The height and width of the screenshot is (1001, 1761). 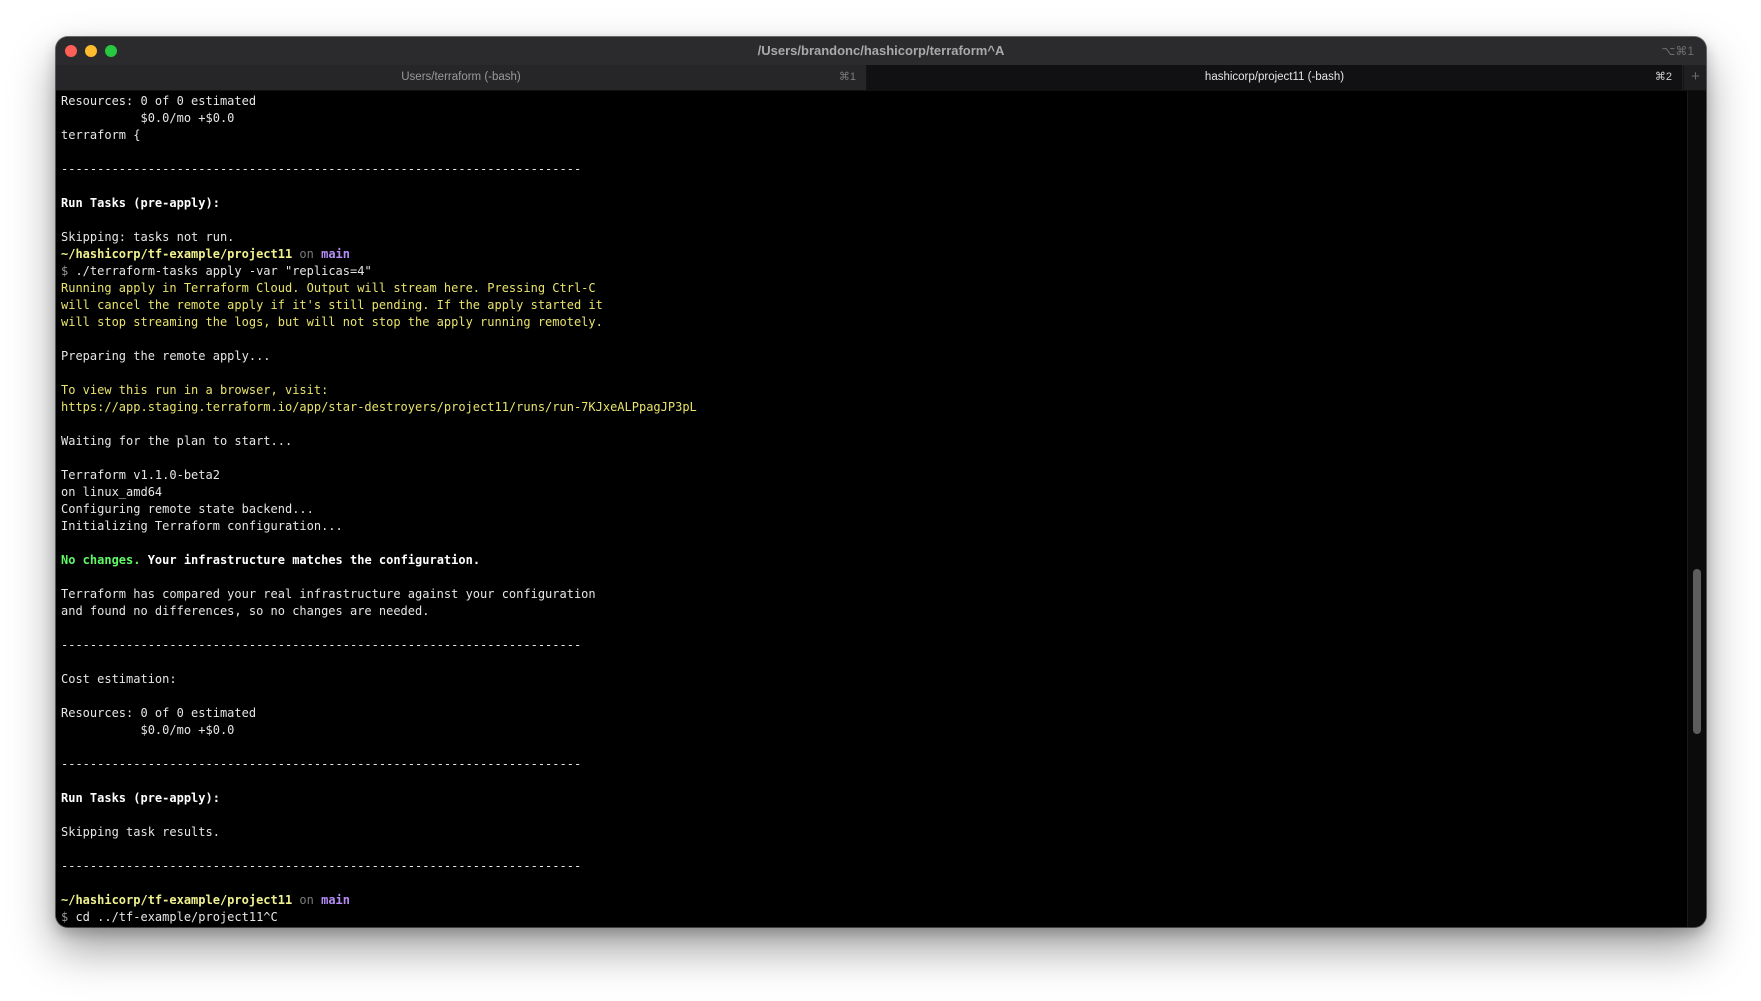 I want to click on terminal-line: on linux_amd64, so click(x=379, y=492).